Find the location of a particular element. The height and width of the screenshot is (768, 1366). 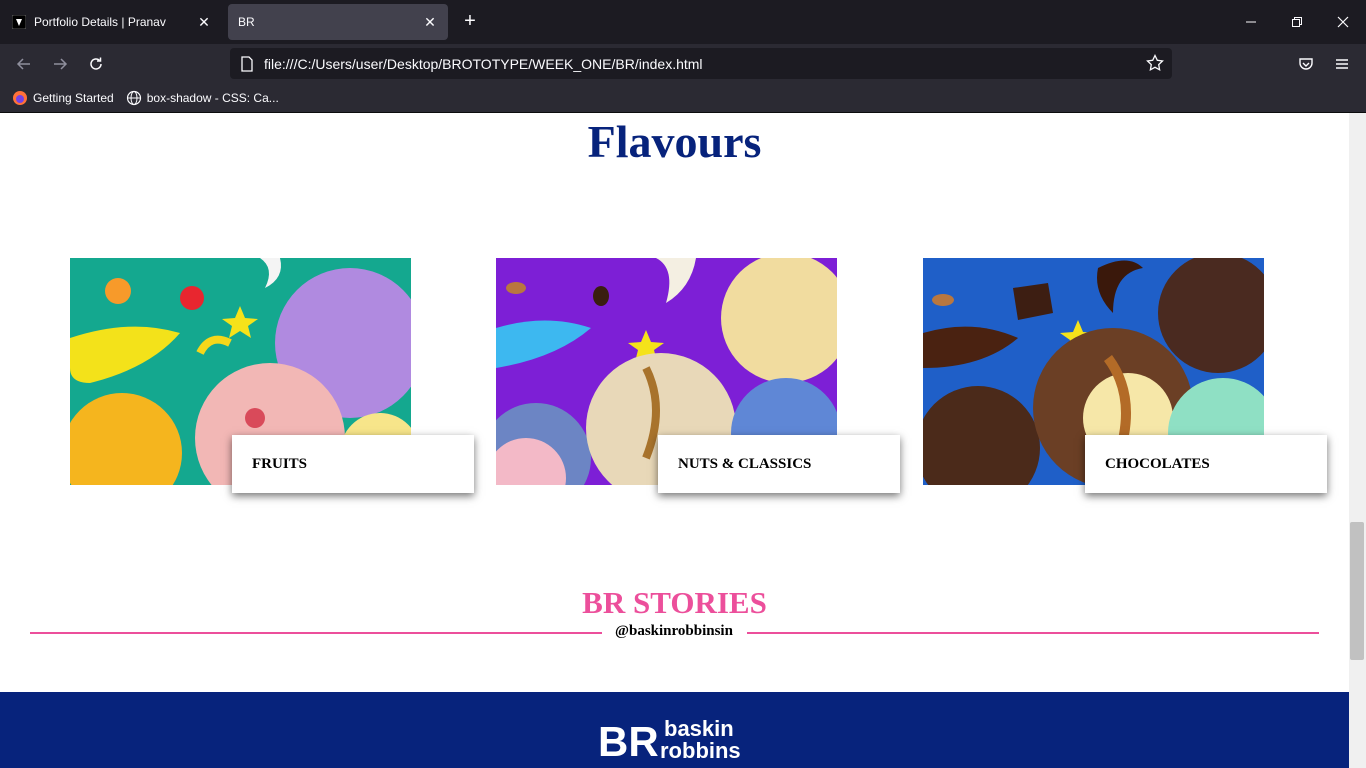

portfolio-favicon-icon is located at coordinates (19, 22).